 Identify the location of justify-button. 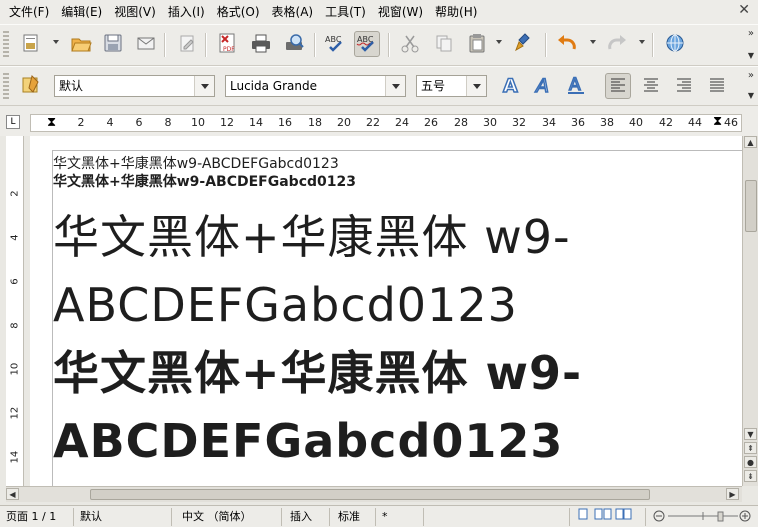
(717, 86).